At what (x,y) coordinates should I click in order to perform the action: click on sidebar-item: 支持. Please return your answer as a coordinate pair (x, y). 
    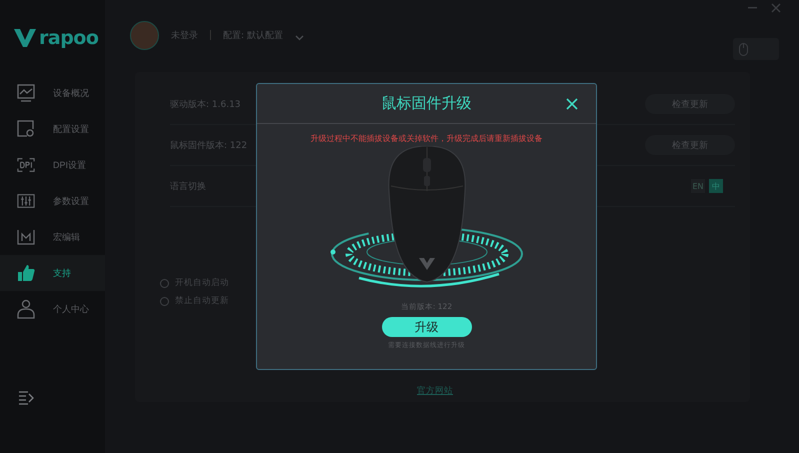
    Looking at the image, I should click on (52, 273).